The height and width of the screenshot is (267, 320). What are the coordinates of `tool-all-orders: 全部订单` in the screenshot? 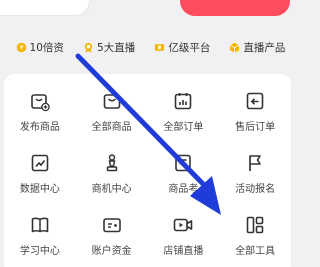 It's located at (184, 114).